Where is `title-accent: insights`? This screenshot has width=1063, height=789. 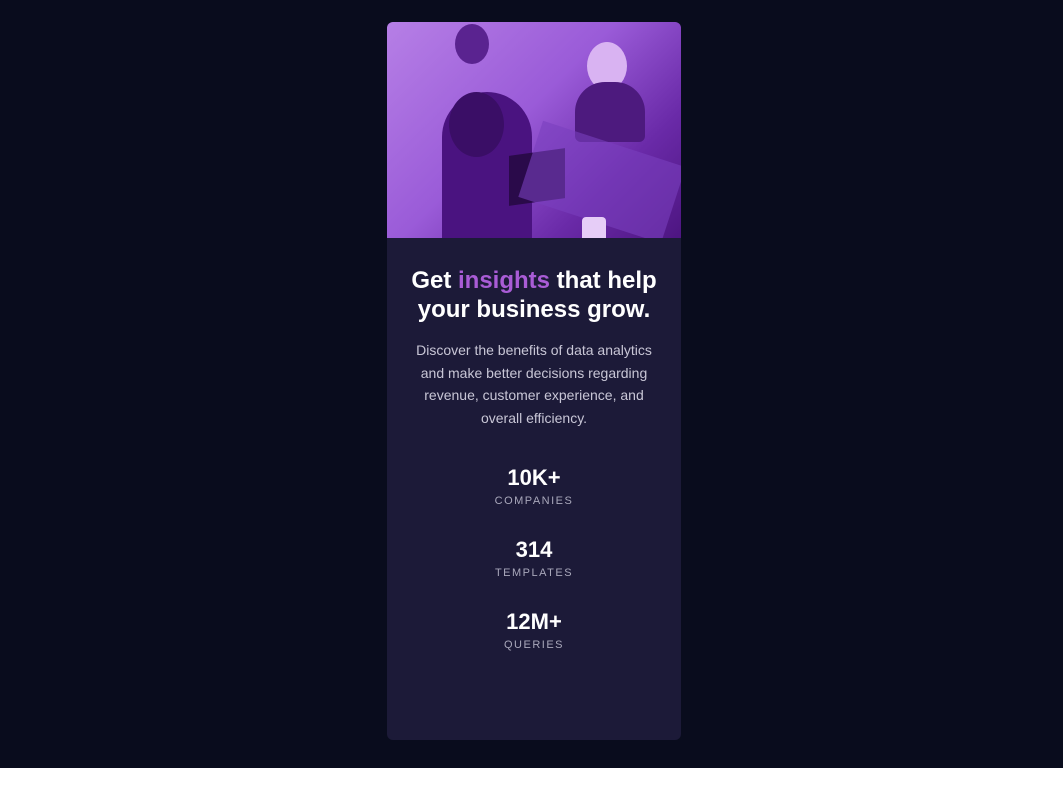
title-accent: insights is located at coordinates (504, 280).